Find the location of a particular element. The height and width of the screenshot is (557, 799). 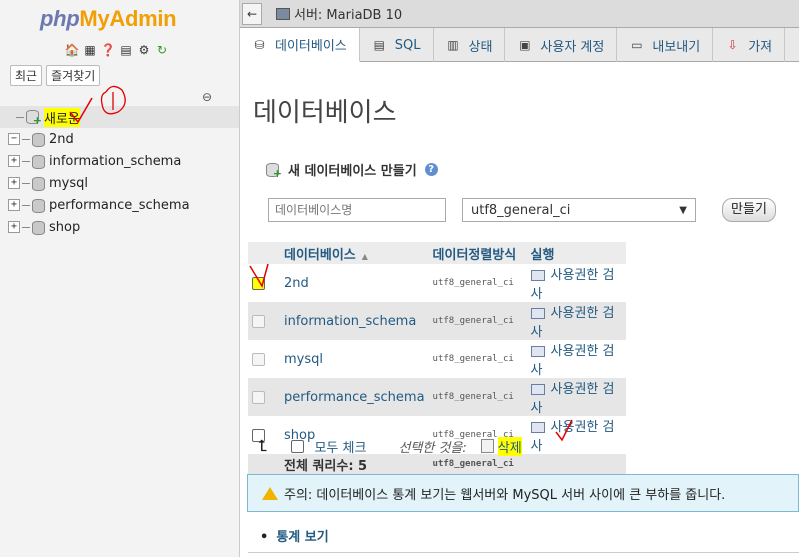

tree-item-new: 새로운 is located at coordinates (119, 117).